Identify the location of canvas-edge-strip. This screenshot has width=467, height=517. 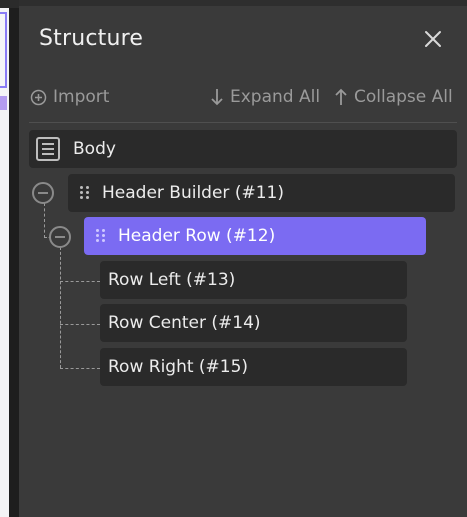
(9, 258).